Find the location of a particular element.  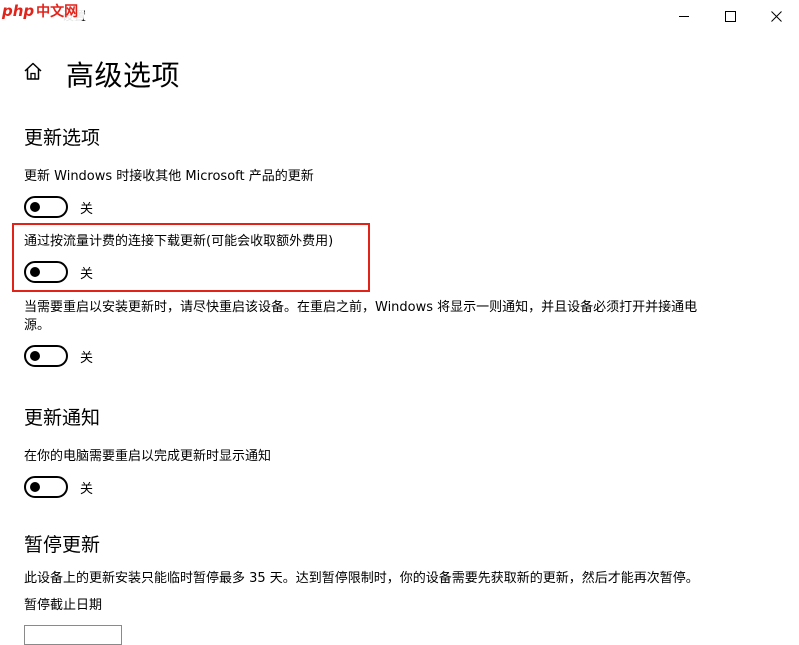

close-icon is located at coordinates (776, 16).